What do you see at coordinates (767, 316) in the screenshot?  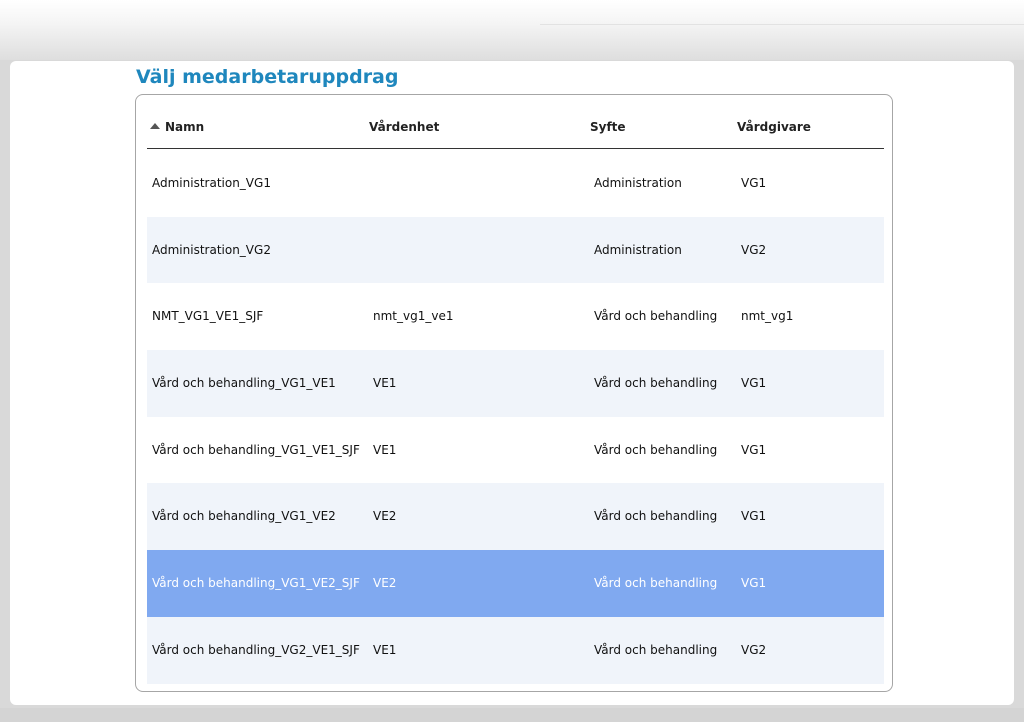 I see `cell-vardgivare: nmt_vg1` at bounding box center [767, 316].